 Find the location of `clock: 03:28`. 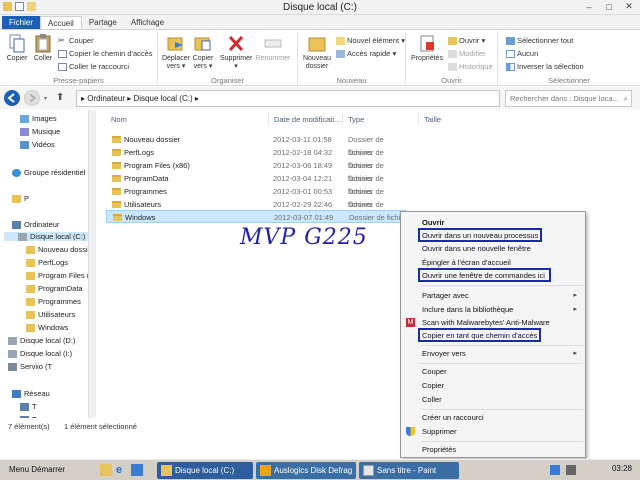

clock: 03:28 is located at coordinates (622, 468).